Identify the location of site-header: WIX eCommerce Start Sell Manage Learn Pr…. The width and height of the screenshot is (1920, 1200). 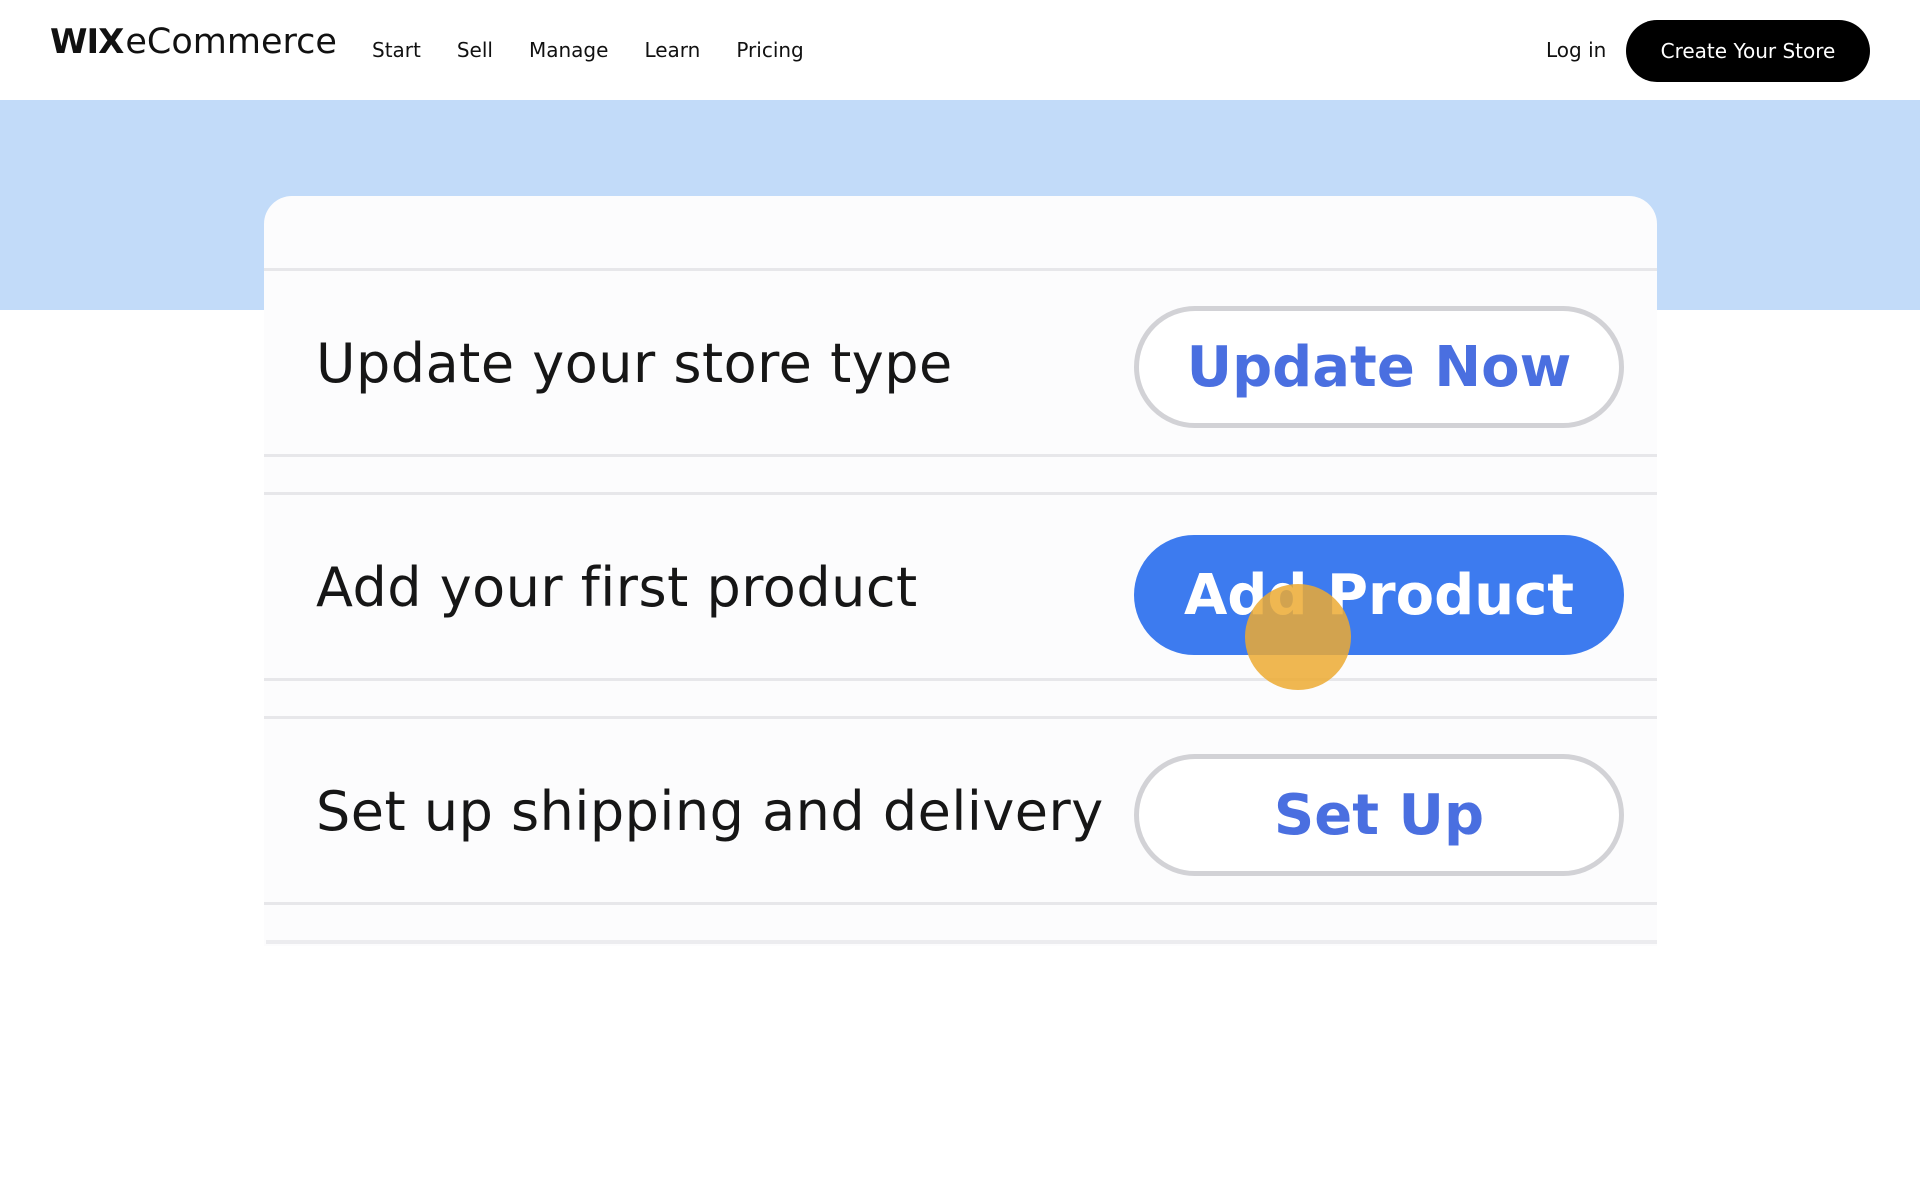
(960, 50).